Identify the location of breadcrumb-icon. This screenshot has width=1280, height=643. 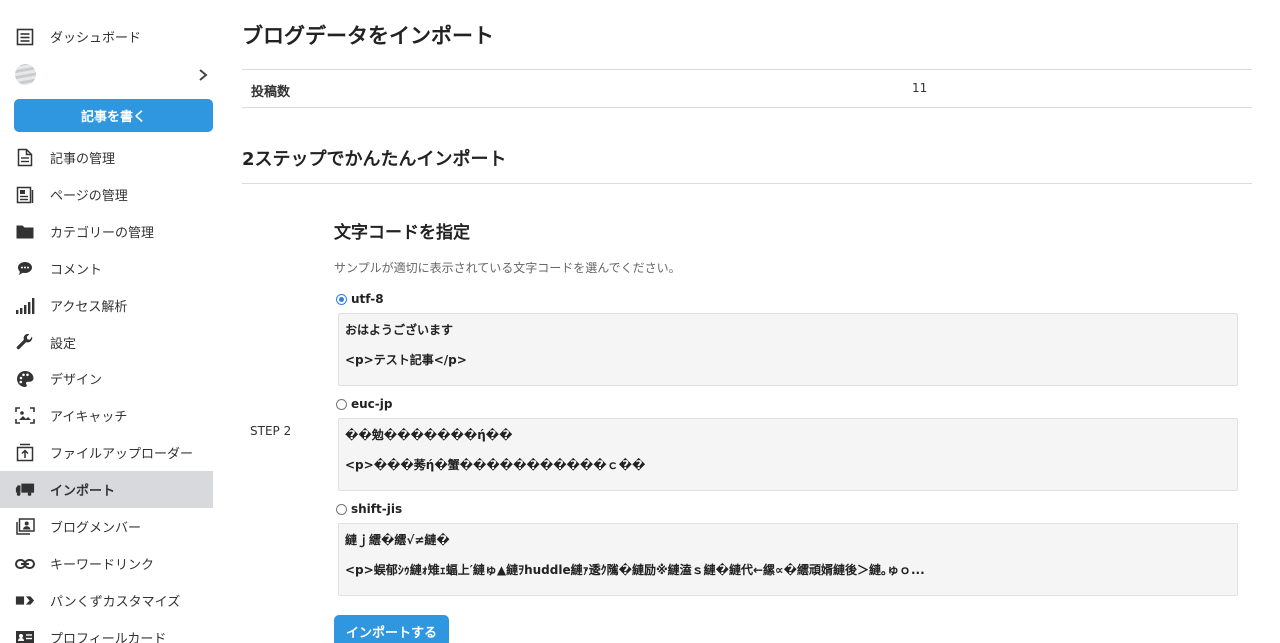
(25, 601).